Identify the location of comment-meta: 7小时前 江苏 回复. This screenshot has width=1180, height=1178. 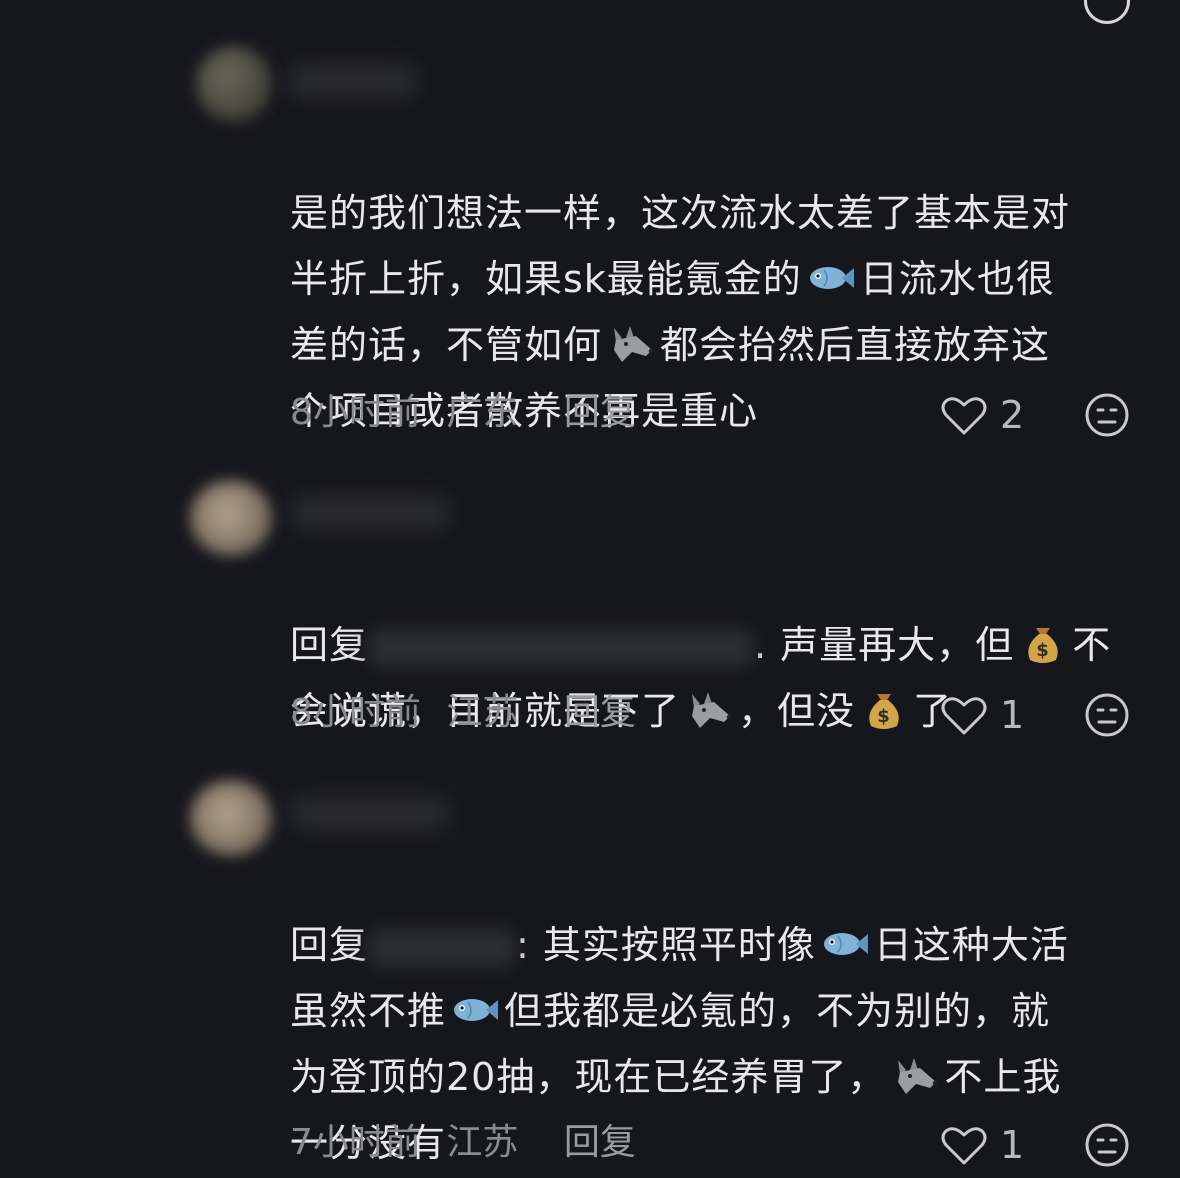
(463, 1143).